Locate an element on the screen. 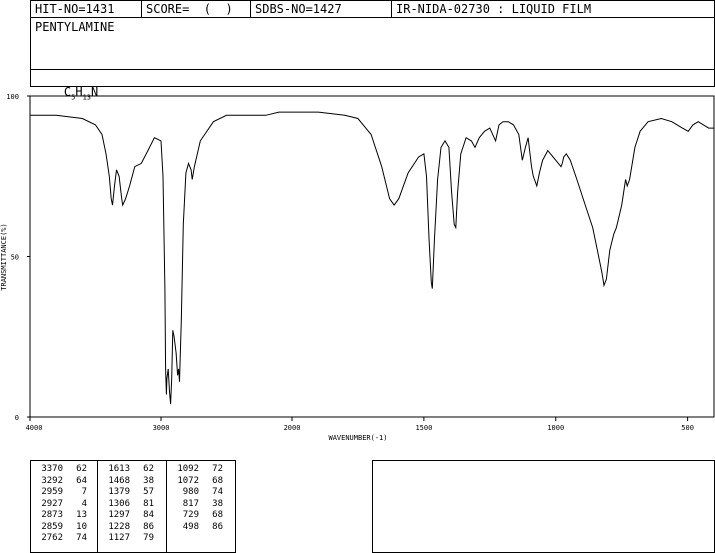 This screenshot has width=715, height=553. peak-column-1: 3370 62 3292 64 2959 7 2927 4 2873 13 2859 10 2762 74 is located at coordinates (62, 504).